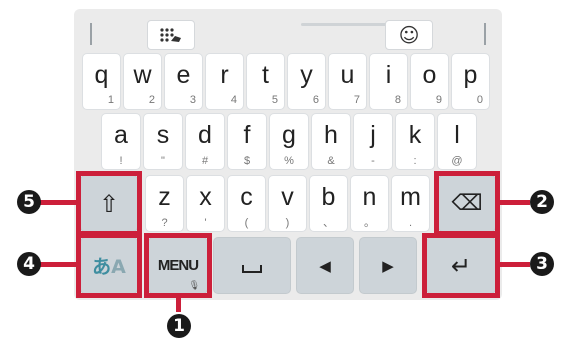  I want to click on key-l: l @, so click(457, 141).